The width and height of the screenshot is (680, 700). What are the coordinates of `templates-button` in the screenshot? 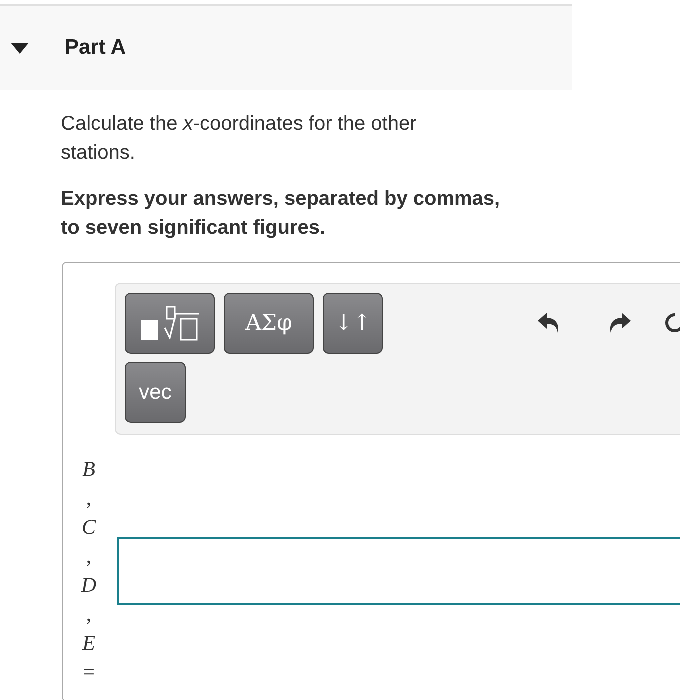 It's located at (170, 323).